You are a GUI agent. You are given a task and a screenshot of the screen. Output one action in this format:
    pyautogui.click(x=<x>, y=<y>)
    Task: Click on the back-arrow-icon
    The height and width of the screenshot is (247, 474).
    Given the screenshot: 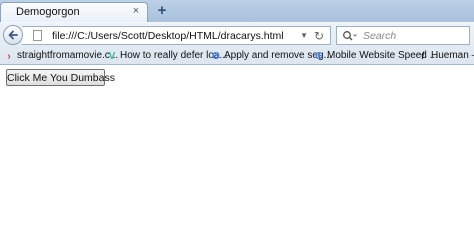 What is the action you would take?
    pyautogui.click(x=13, y=35)
    